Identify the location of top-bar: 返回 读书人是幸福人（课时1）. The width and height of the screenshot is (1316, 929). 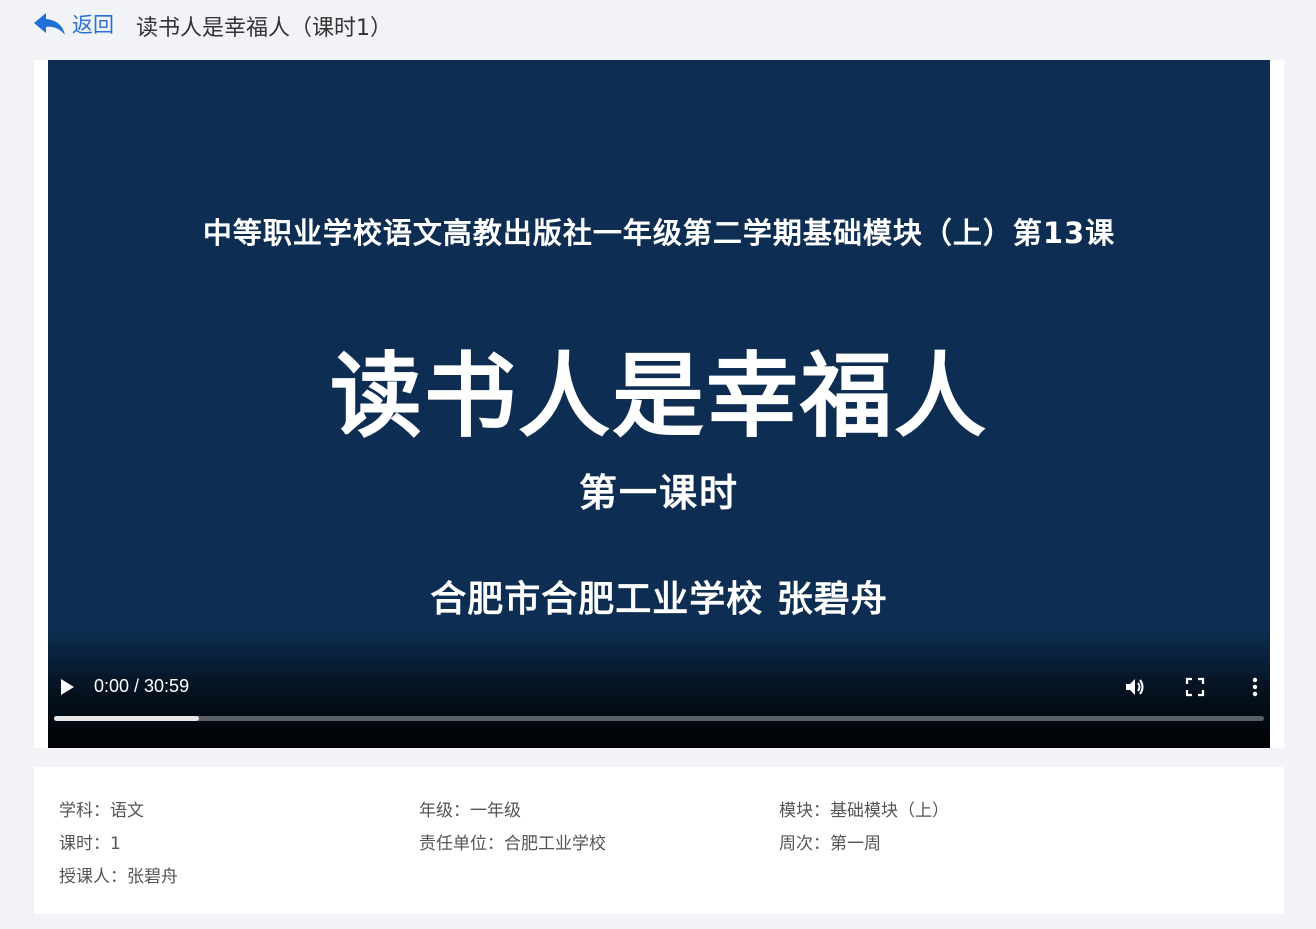
(658, 25).